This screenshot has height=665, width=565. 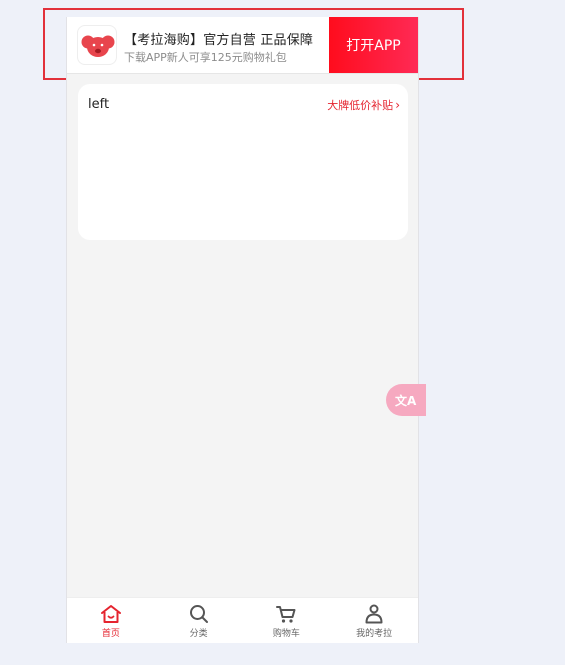 What do you see at coordinates (110, 614) in the screenshot?
I see `home-icon` at bounding box center [110, 614].